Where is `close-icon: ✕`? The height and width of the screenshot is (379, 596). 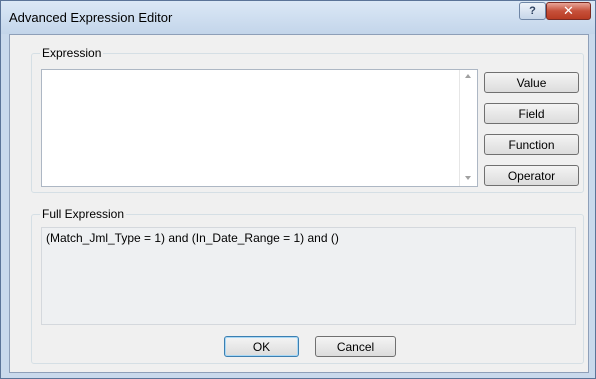
close-icon: ✕ is located at coordinates (568, 11).